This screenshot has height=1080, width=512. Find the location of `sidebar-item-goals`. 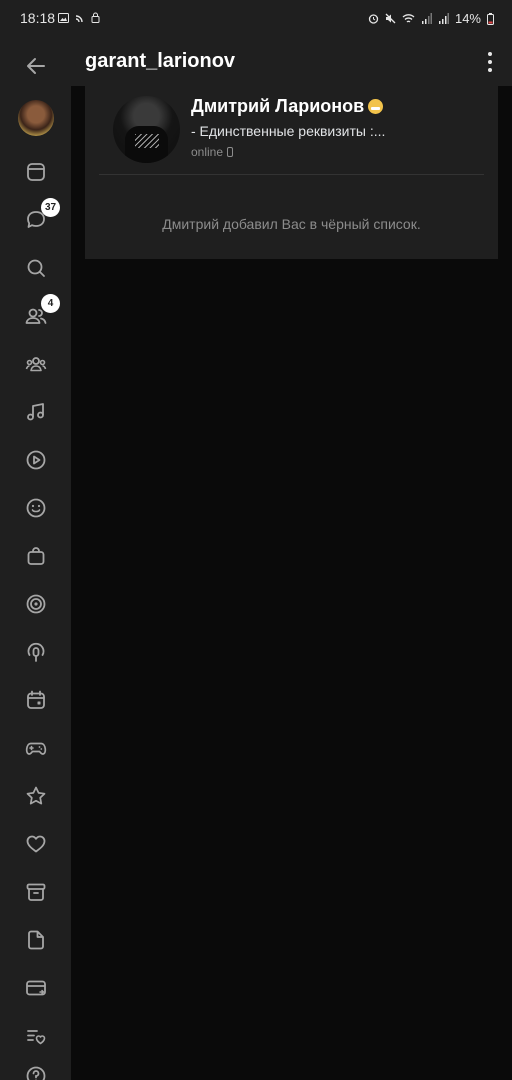

sidebar-item-goals is located at coordinates (36, 604).